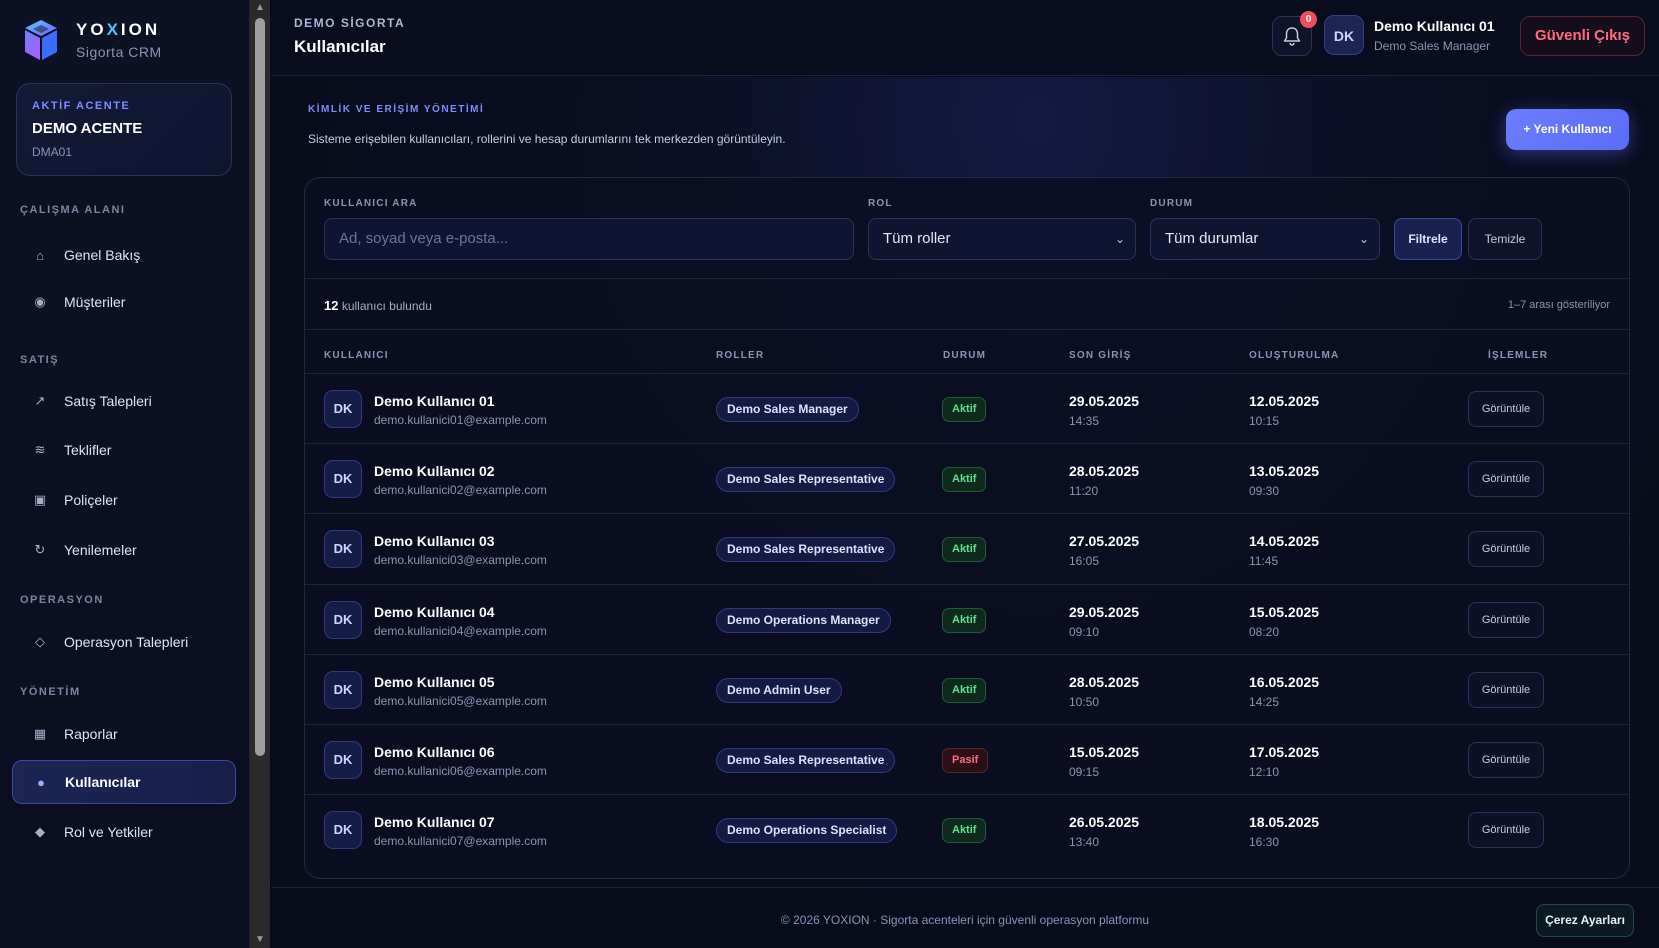  I want to click on column-header-created: OLUŞTURULMA, so click(1294, 355).